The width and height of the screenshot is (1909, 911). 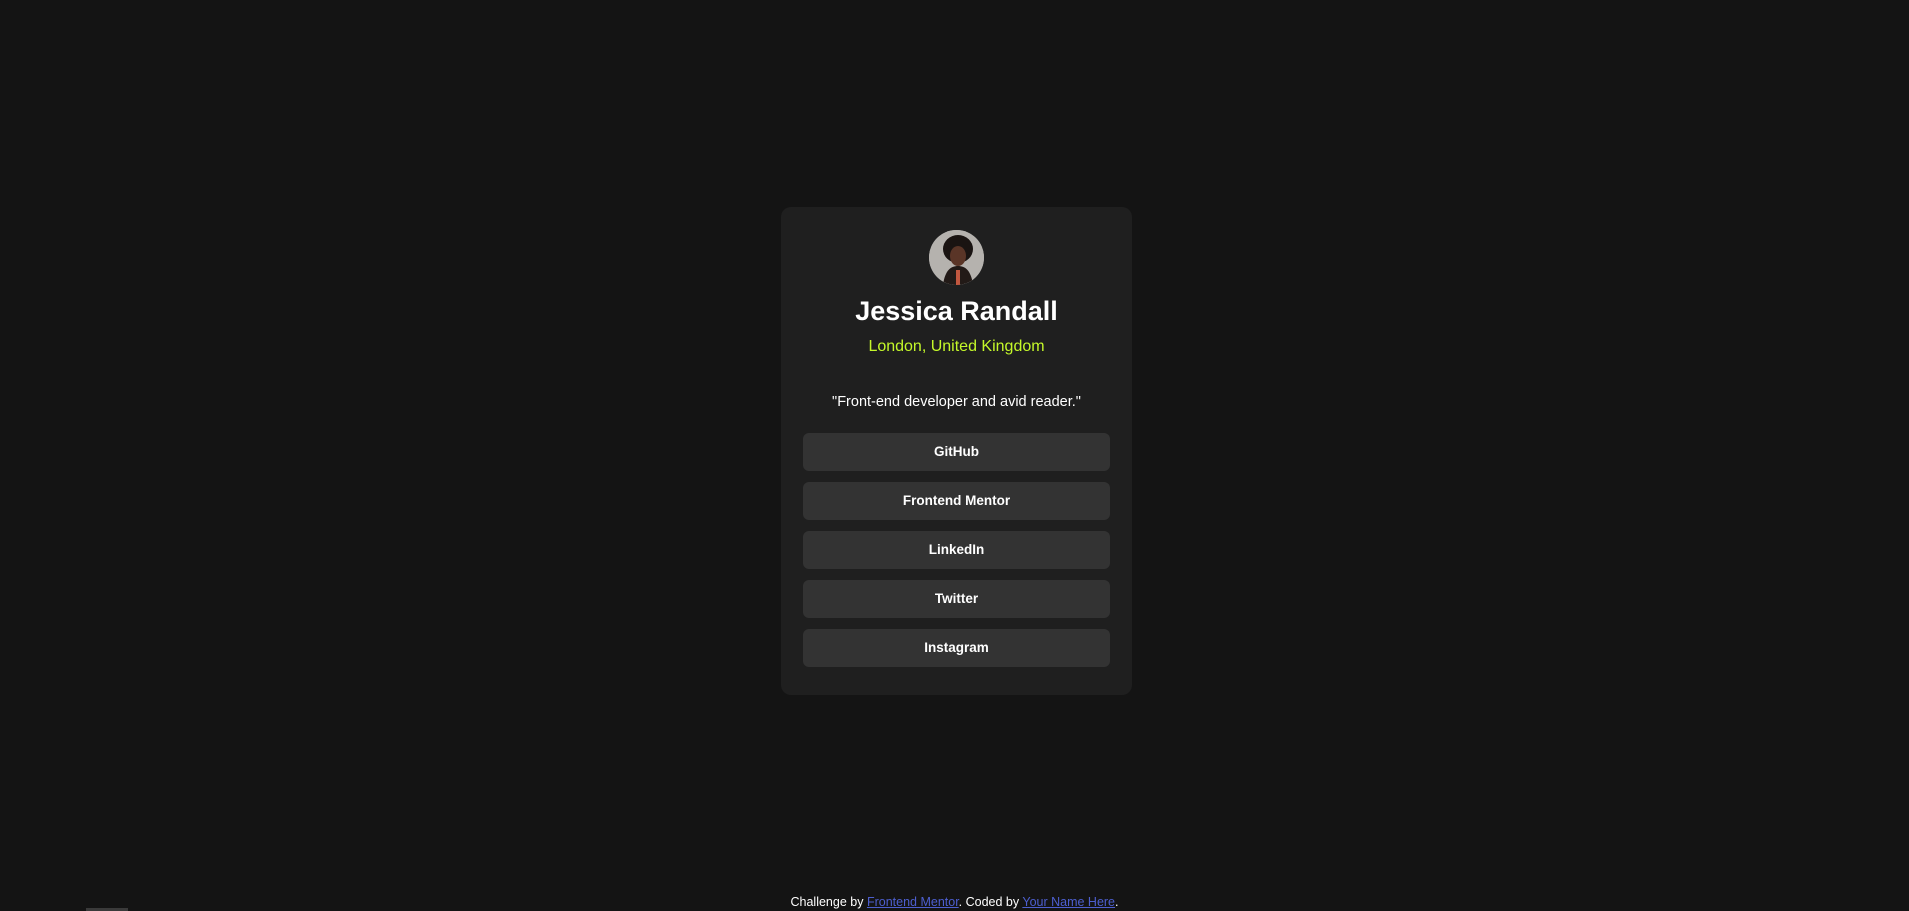 What do you see at coordinates (956, 550) in the screenshot?
I see `link-linkedin-button: LinkedIn` at bounding box center [956, 550].